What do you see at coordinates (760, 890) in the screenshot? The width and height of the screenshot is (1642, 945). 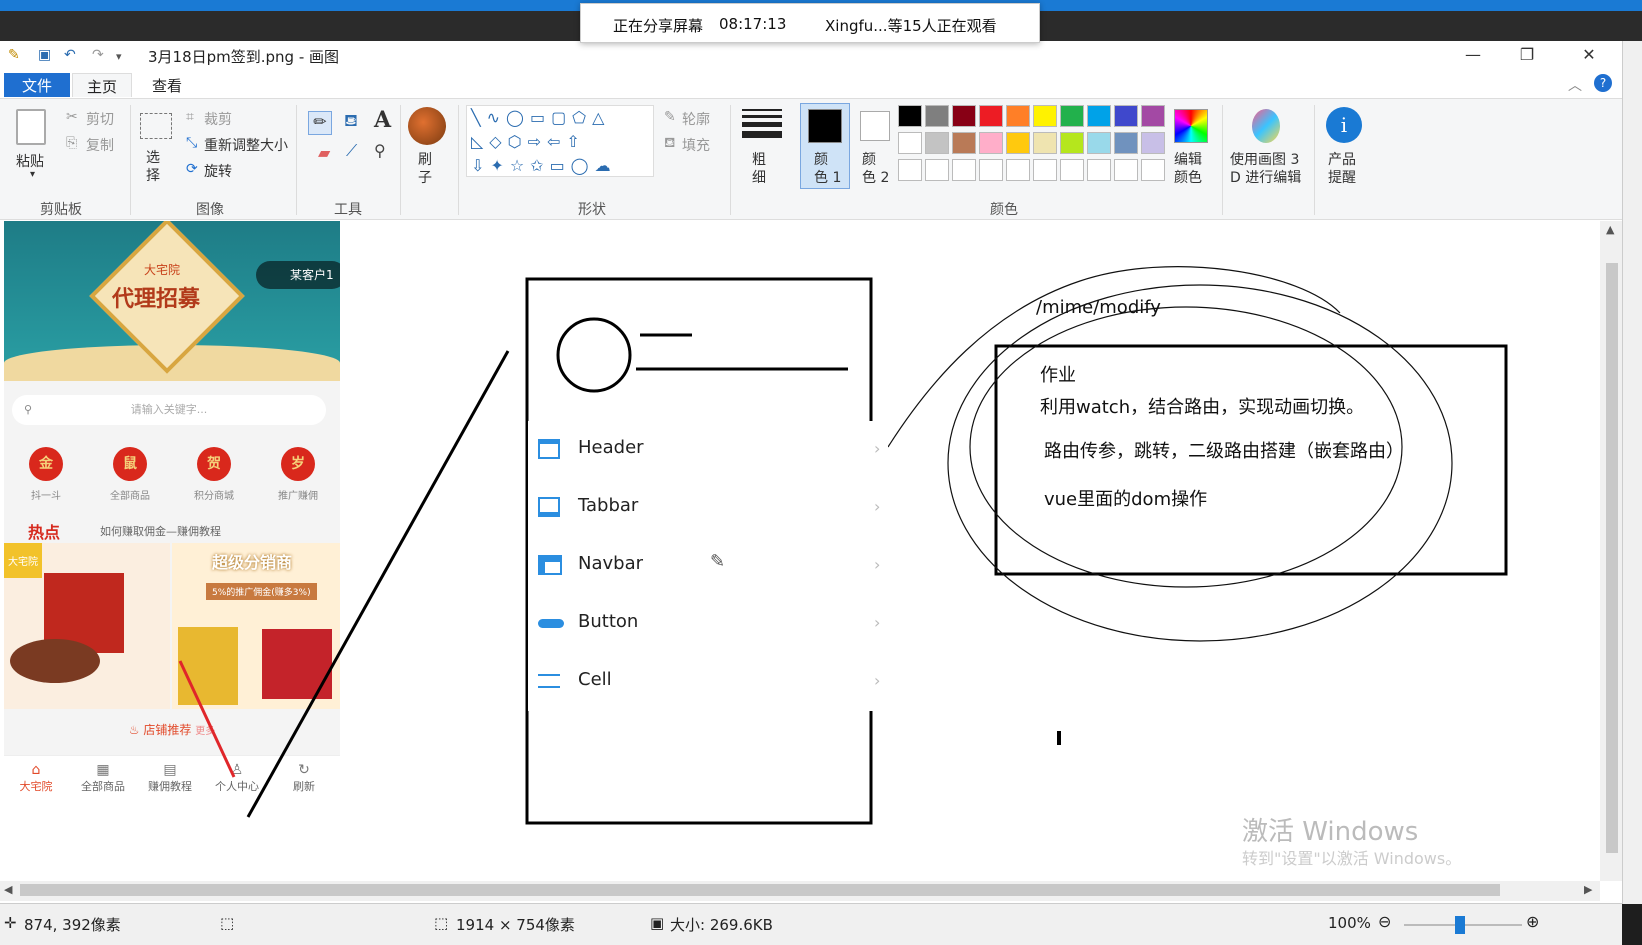 I see `hscroll-thumb` at bounding box center [760, 890].